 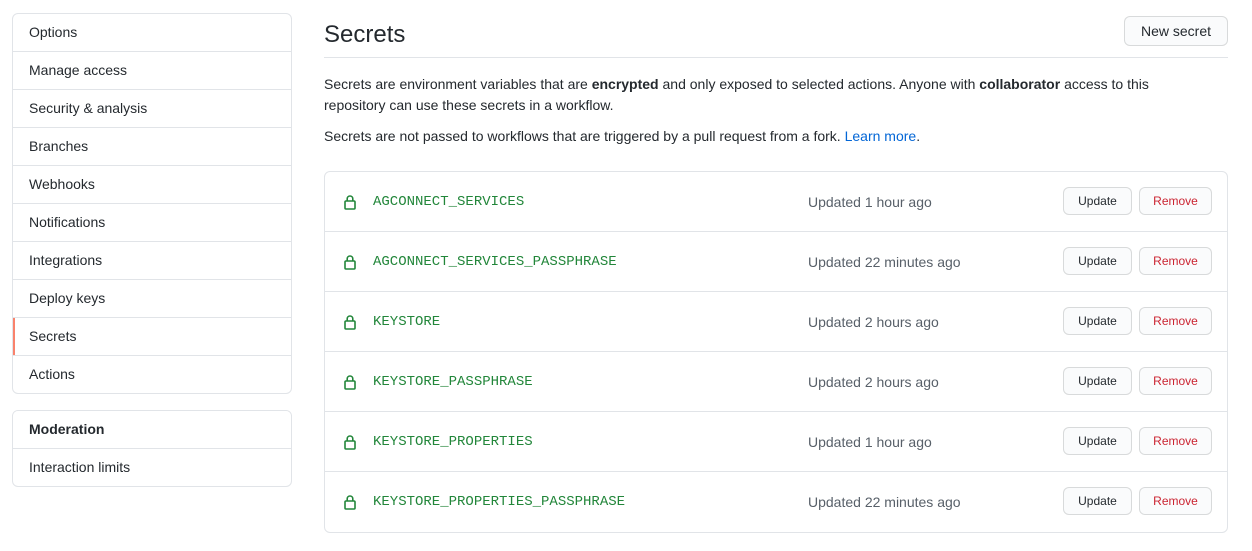 I want to click on desc-bold-collaborator: collaborator, so click(x=1020, y=84).